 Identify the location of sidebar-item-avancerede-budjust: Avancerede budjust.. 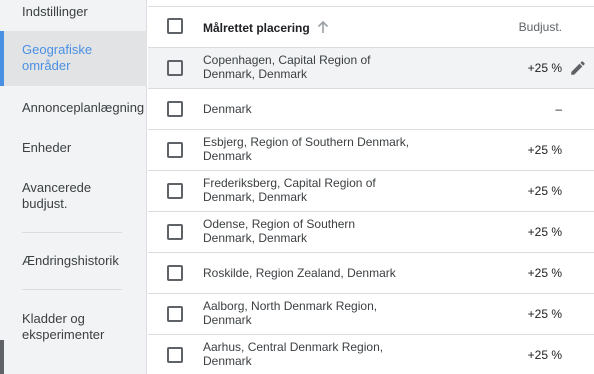
(73, 196).